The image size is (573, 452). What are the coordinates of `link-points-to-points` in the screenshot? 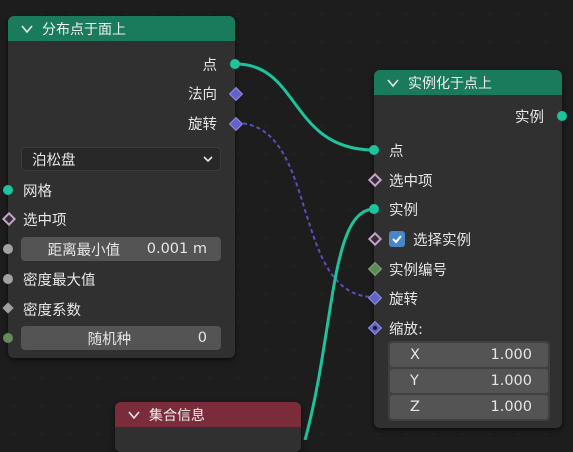 It's located at (305, 107).